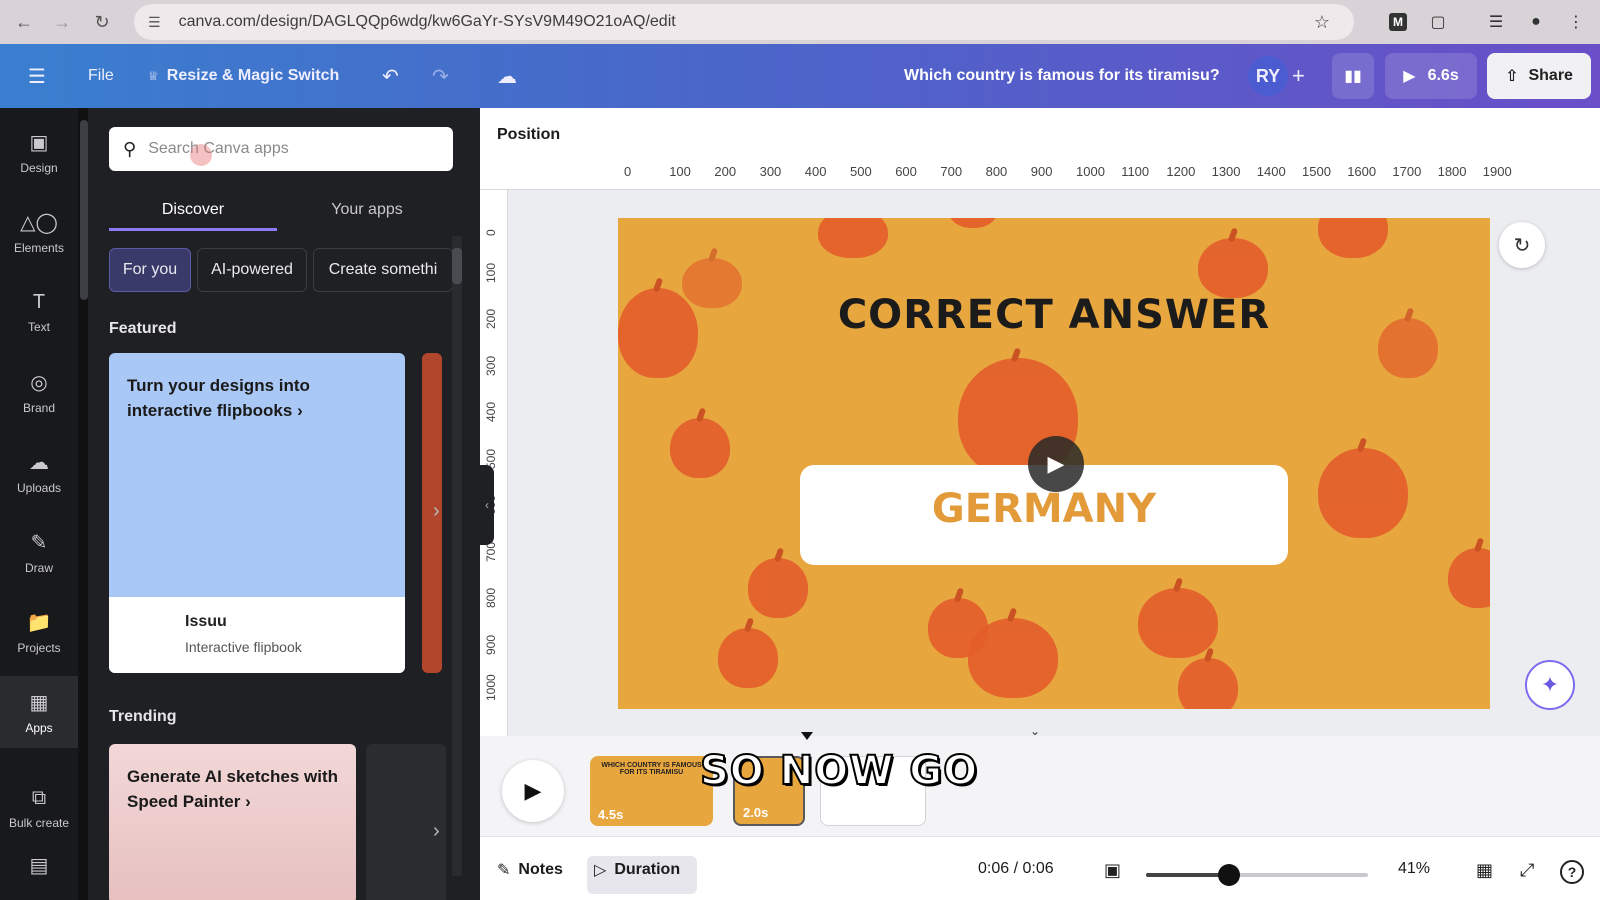  Describe the element at coordinates (154, 22) in the screenshot. I see `site-settings-icon: ☰` at that location.